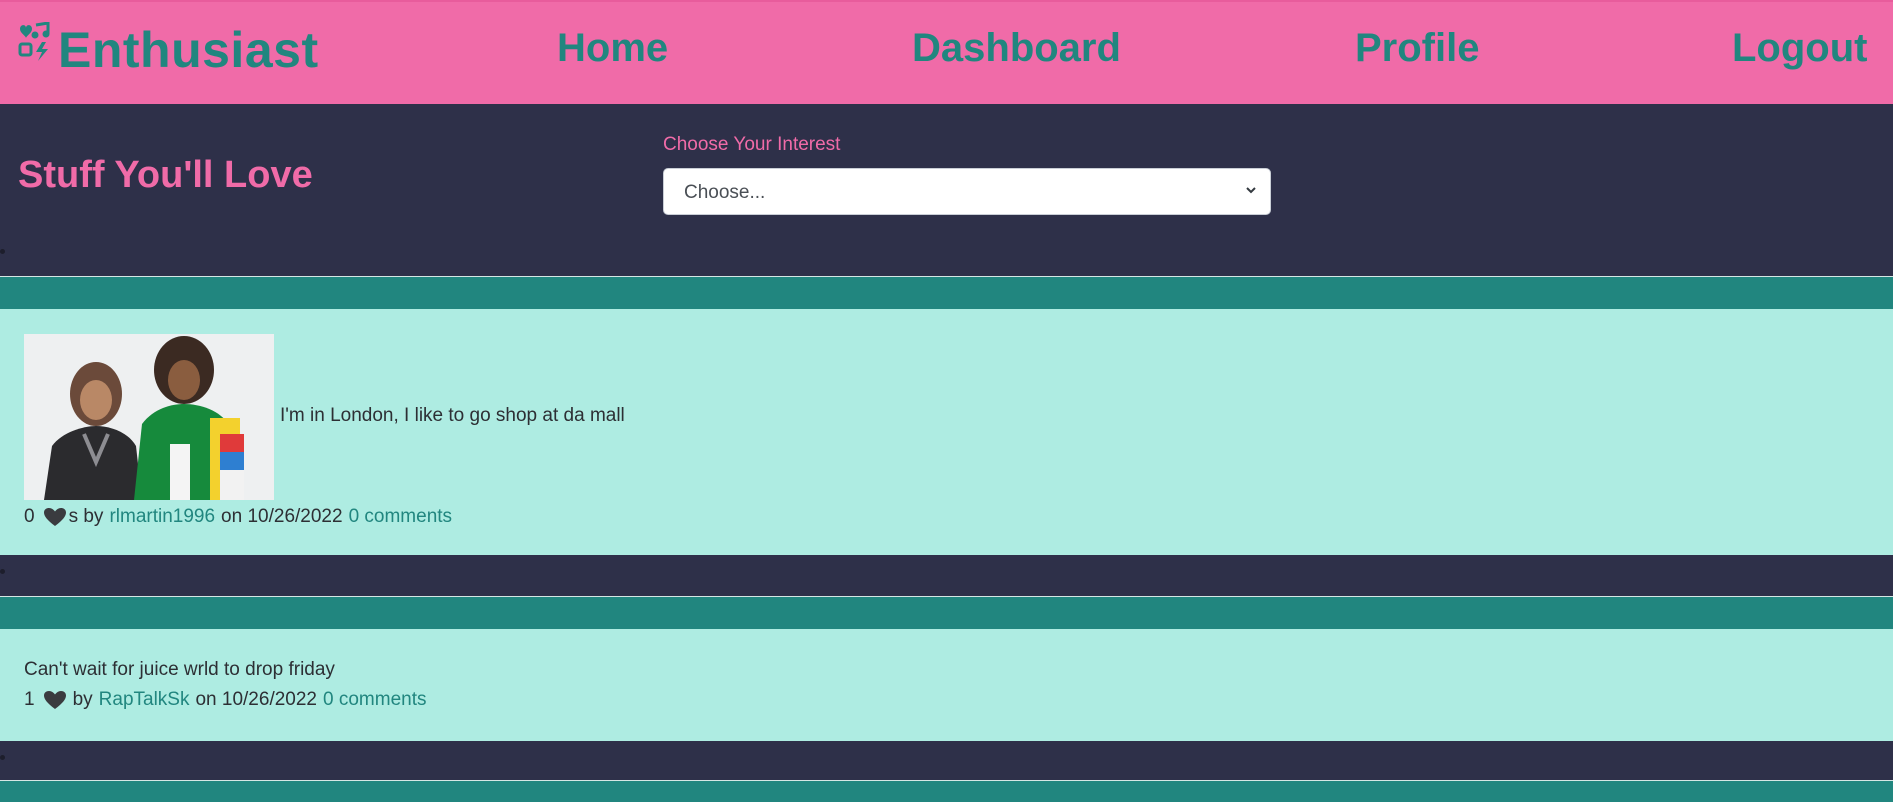  What do you see at coordinates (612, 48) in the screenshot?
I see `nav-home-link: Home` at bounding box center [612, 48].